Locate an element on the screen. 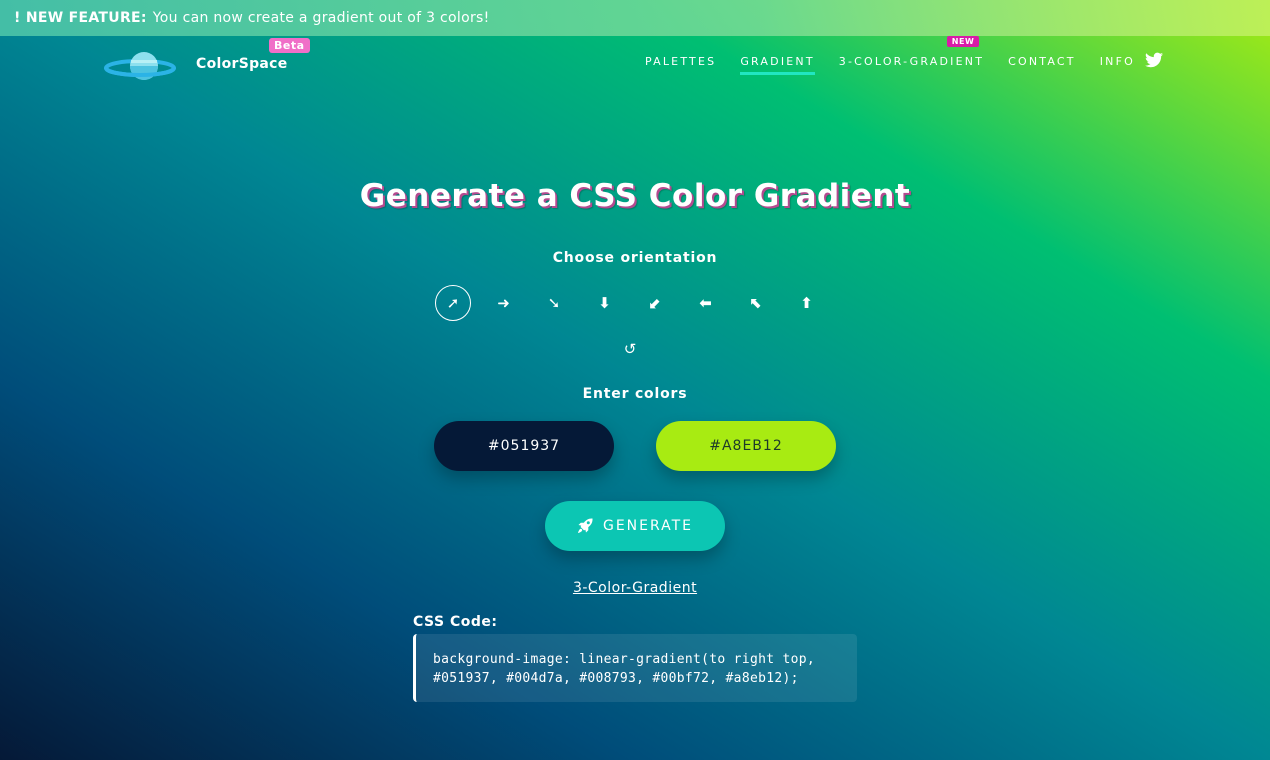 This screenshot has height=760, width=1270. arrow-down-icon: ⬇ is located at coordinates (605, 303).